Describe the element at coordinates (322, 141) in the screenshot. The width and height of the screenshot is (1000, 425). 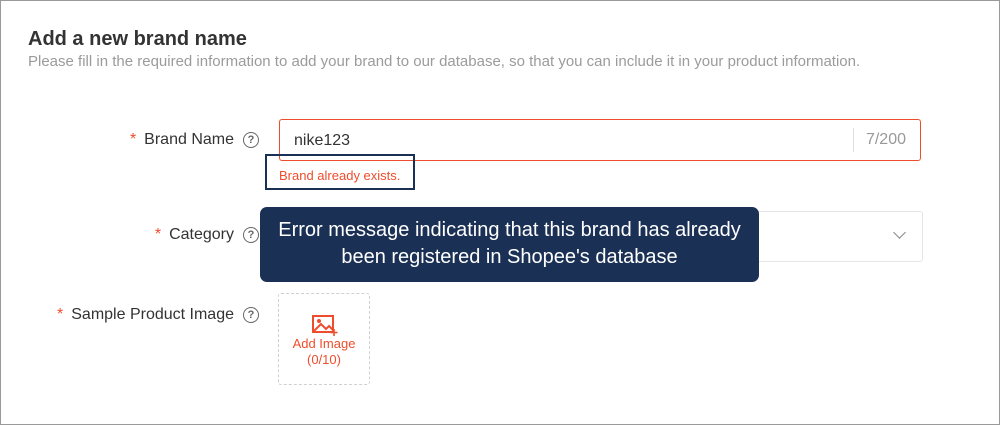
I see `brand-name-value: nike123` at that location.